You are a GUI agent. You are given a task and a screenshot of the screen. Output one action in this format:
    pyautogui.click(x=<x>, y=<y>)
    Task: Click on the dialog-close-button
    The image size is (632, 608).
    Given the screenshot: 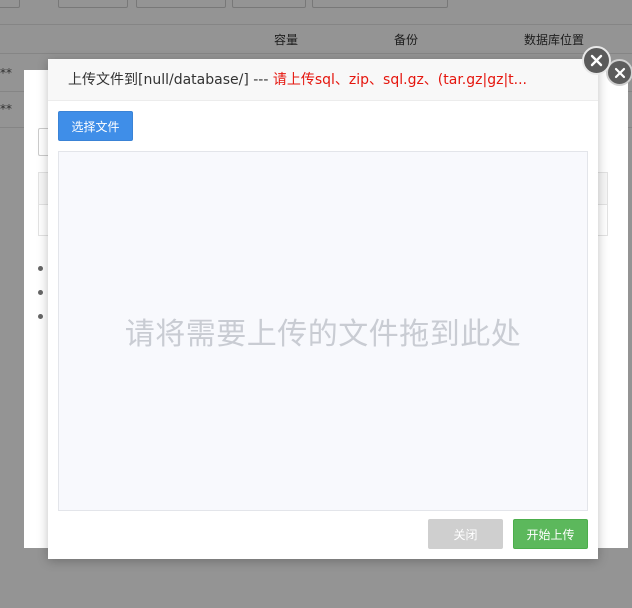 What is the action you would take?
    pyautogui.click(x=596, y=60)
    